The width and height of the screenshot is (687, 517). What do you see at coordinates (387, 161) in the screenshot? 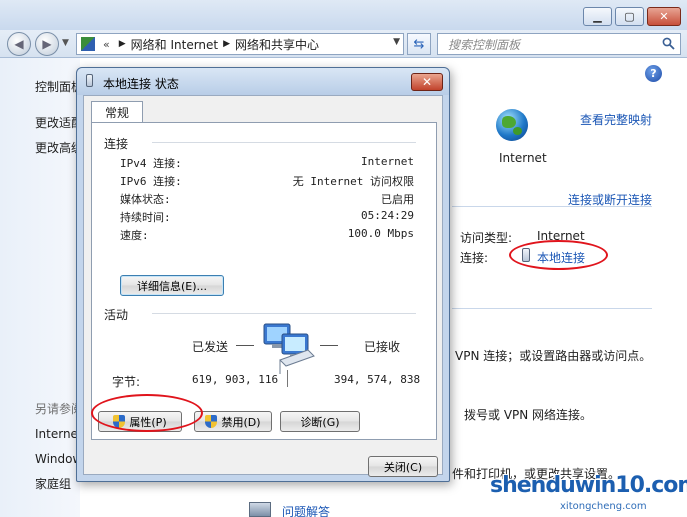
I see `ipv4-value: Internet` at bounding box center [387, 161].